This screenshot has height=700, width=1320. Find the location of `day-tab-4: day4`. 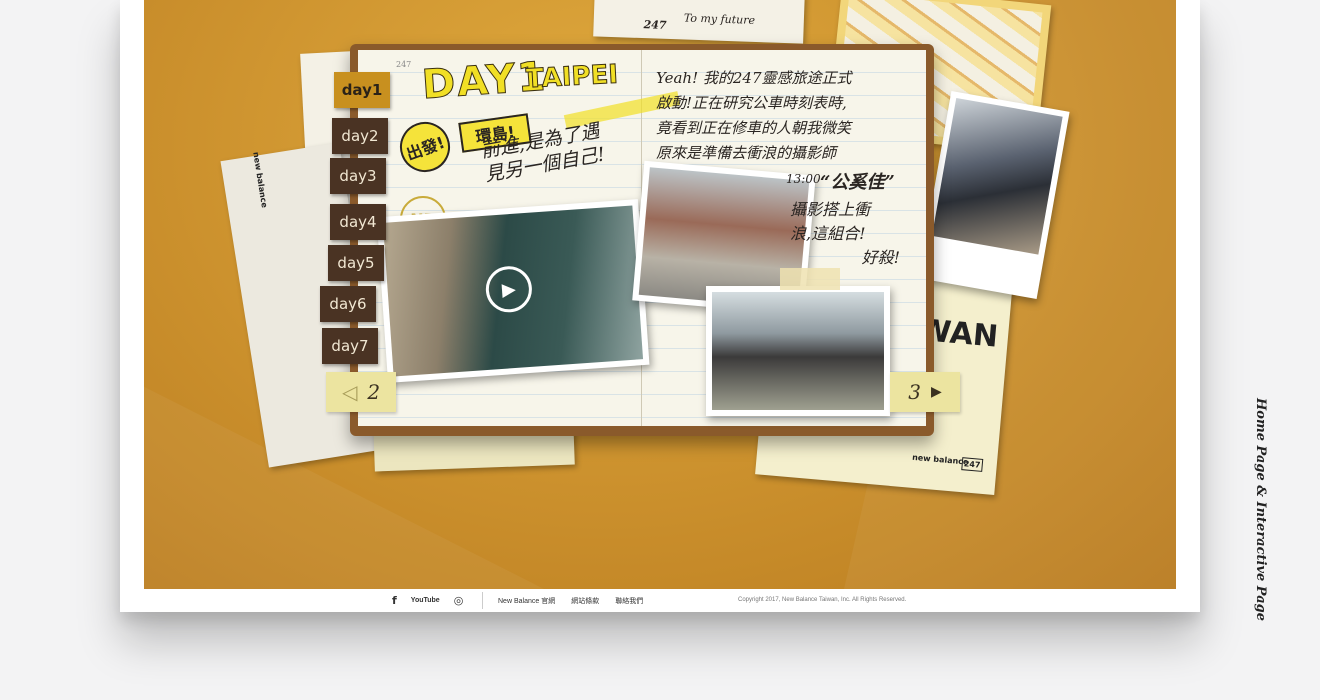

day-tab-4: day4 is located at coordinates (358, 222).